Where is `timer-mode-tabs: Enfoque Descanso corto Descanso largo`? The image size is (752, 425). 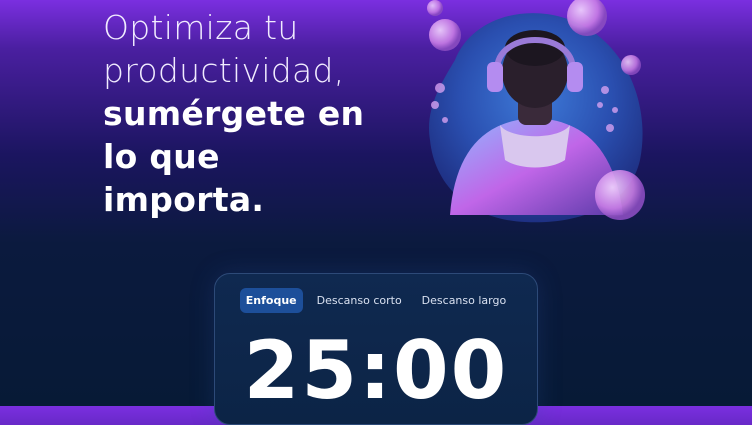
timer-mode-tabs: Enfoque Descanso corto Descanso largo is located at coordinates (376, 300).